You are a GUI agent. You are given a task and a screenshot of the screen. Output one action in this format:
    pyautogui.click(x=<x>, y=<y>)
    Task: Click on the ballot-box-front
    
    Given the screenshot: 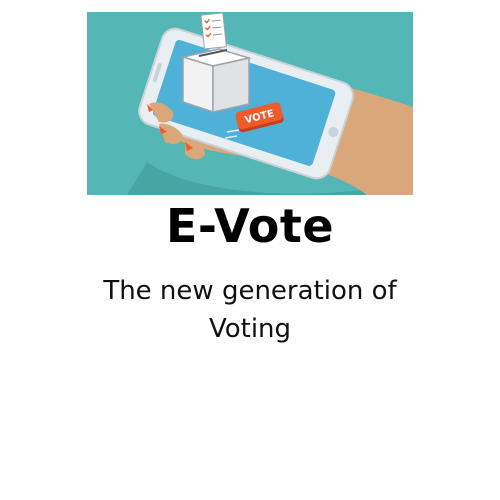 What is the action you would take?
    pyautogui.click(x=198, y=84)
    